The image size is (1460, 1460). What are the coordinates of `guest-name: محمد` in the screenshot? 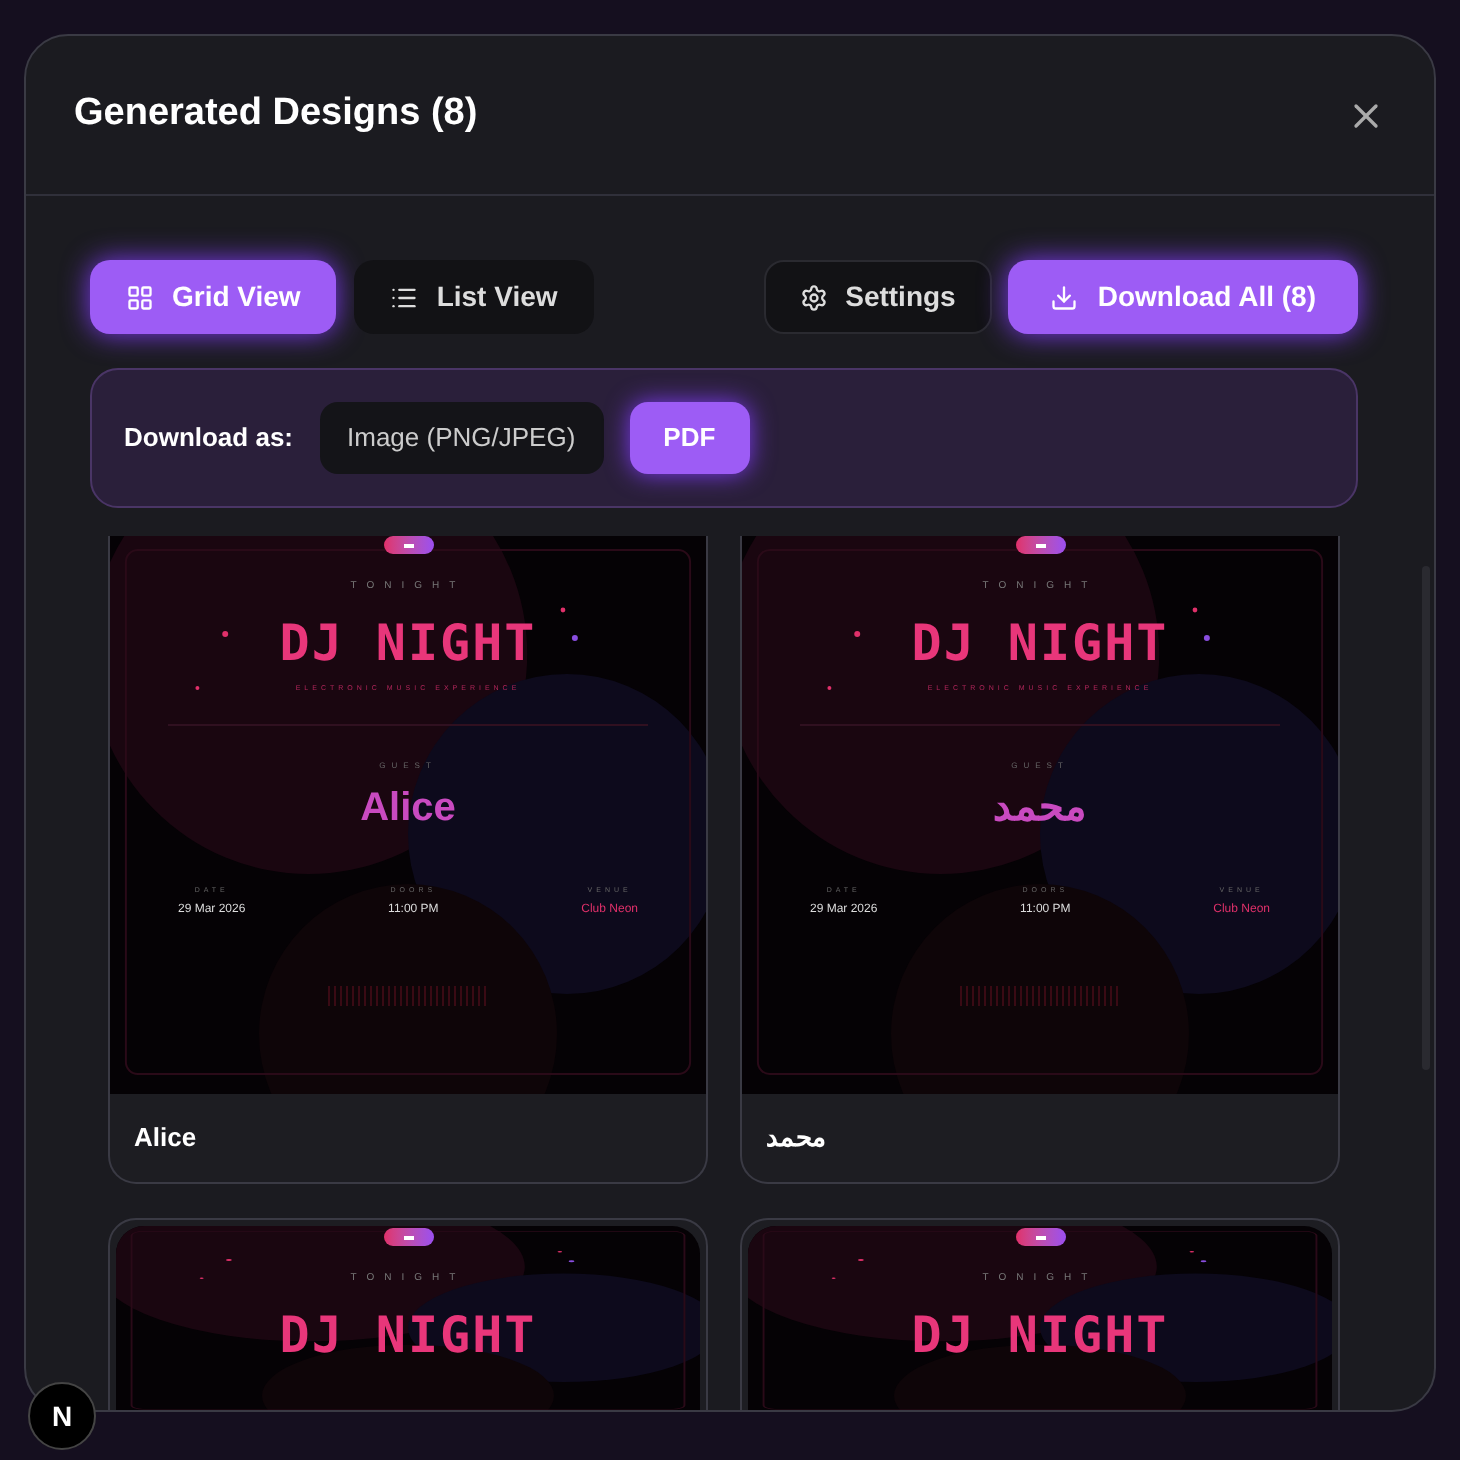 It's located at (1040, 807).